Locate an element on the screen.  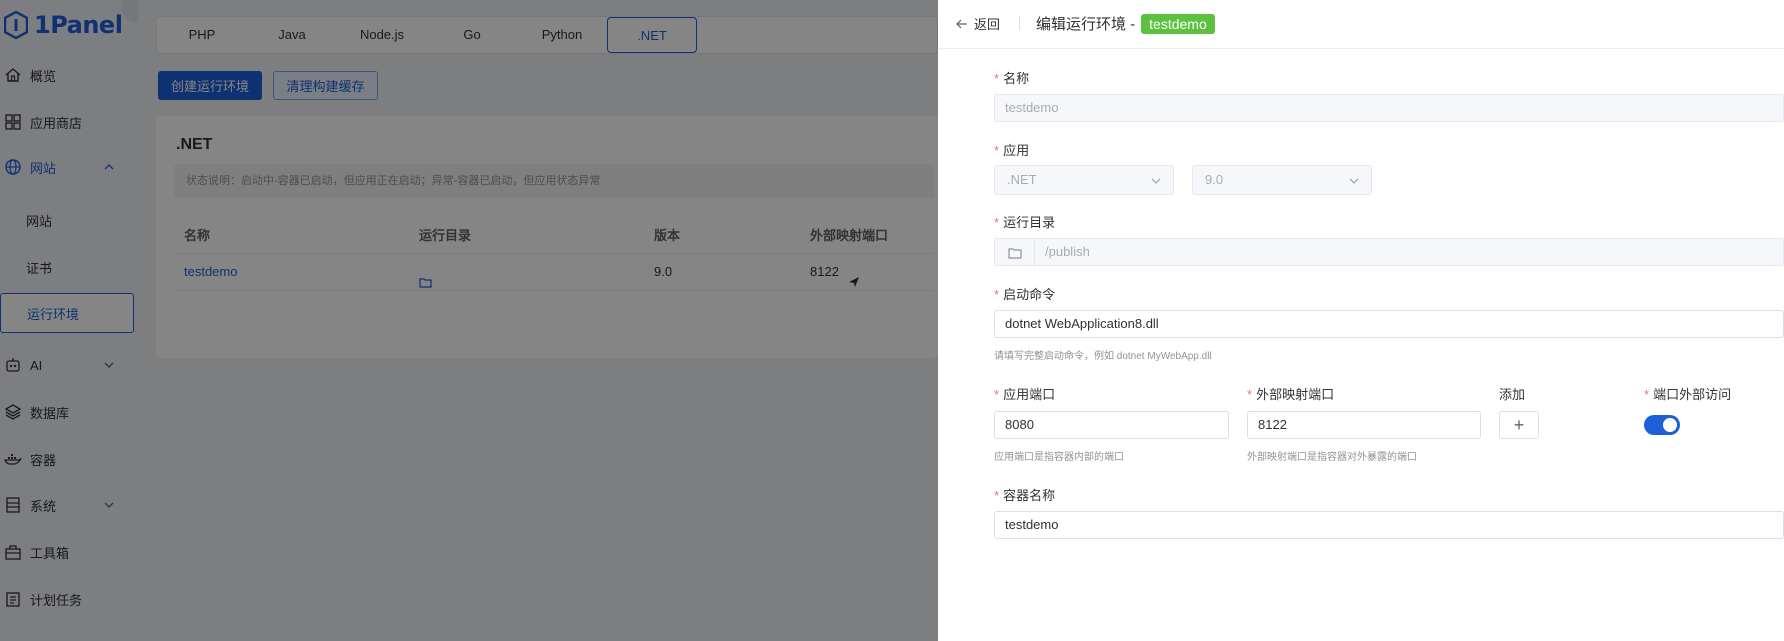
container-name-label: * 容器名称 is located at coordinates (1025, 495).